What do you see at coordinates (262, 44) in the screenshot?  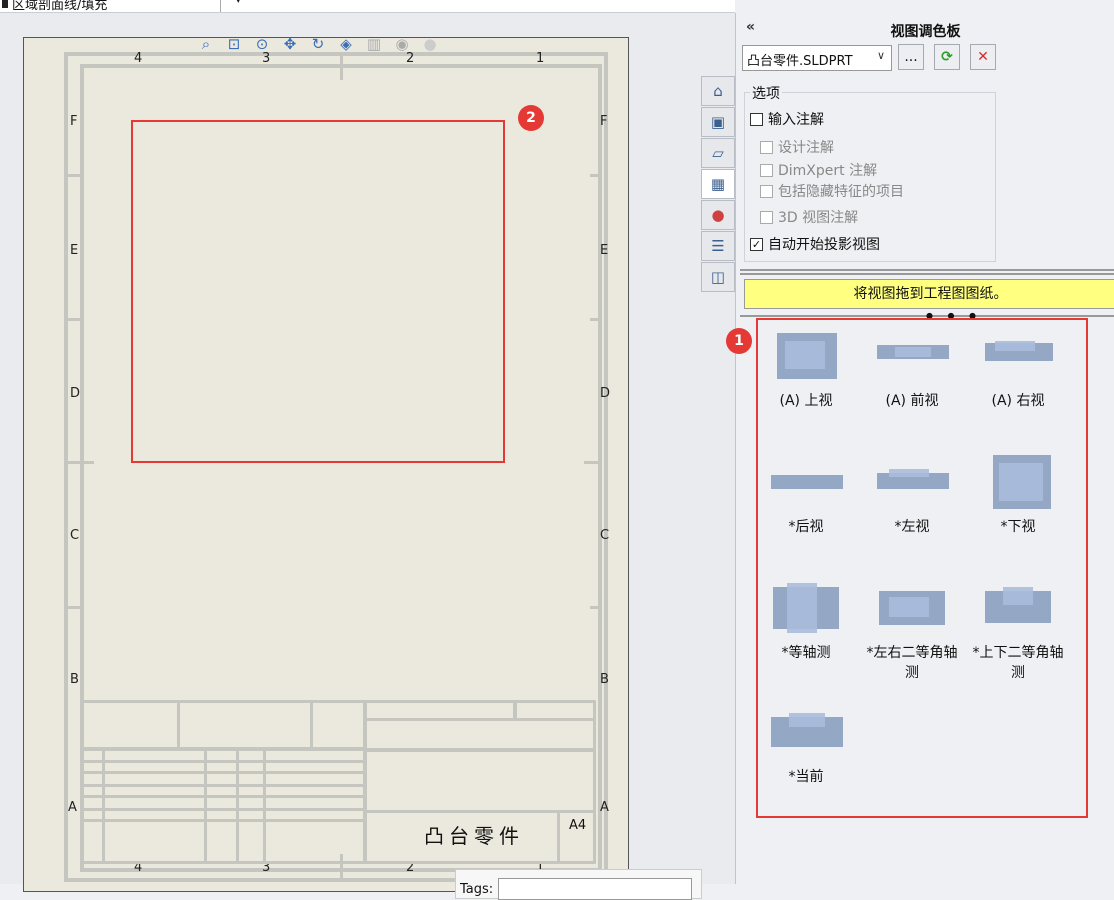 I see `zoom-previous-icon: ⊙` at bounding box center [262, 44].